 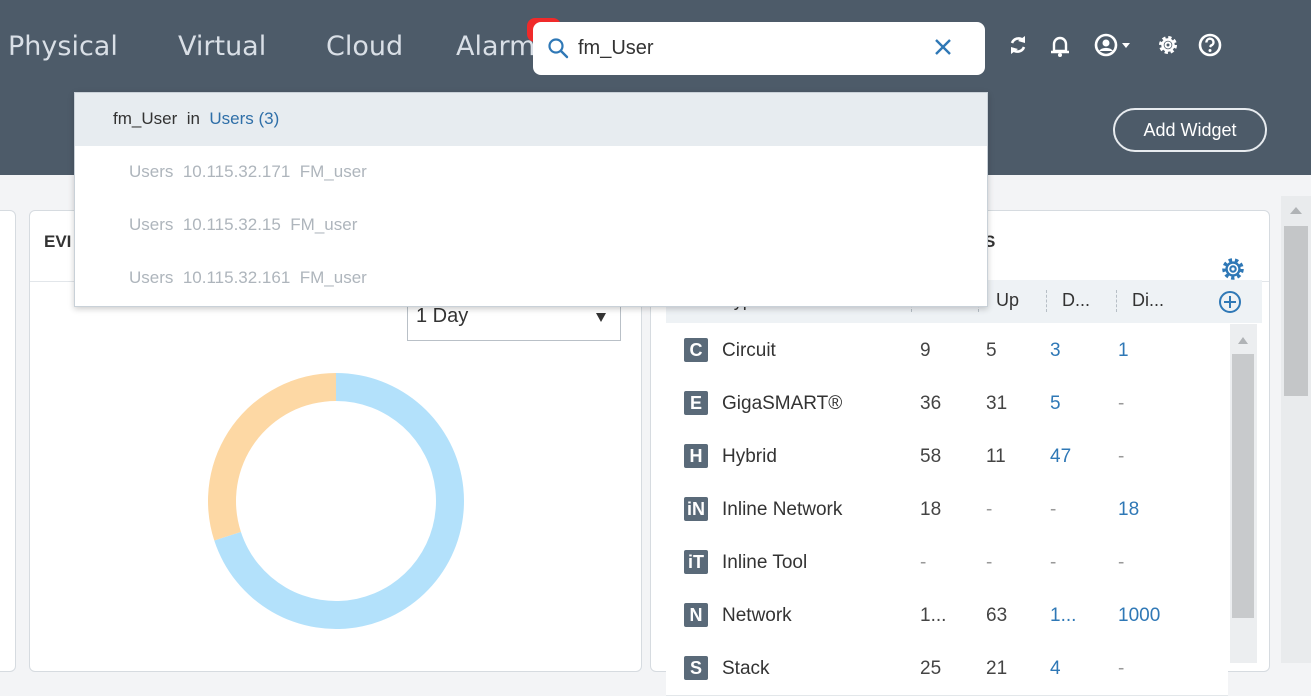 I want to click on suggestion-text: fm_User in Users (3), so click(x=196, y=119).